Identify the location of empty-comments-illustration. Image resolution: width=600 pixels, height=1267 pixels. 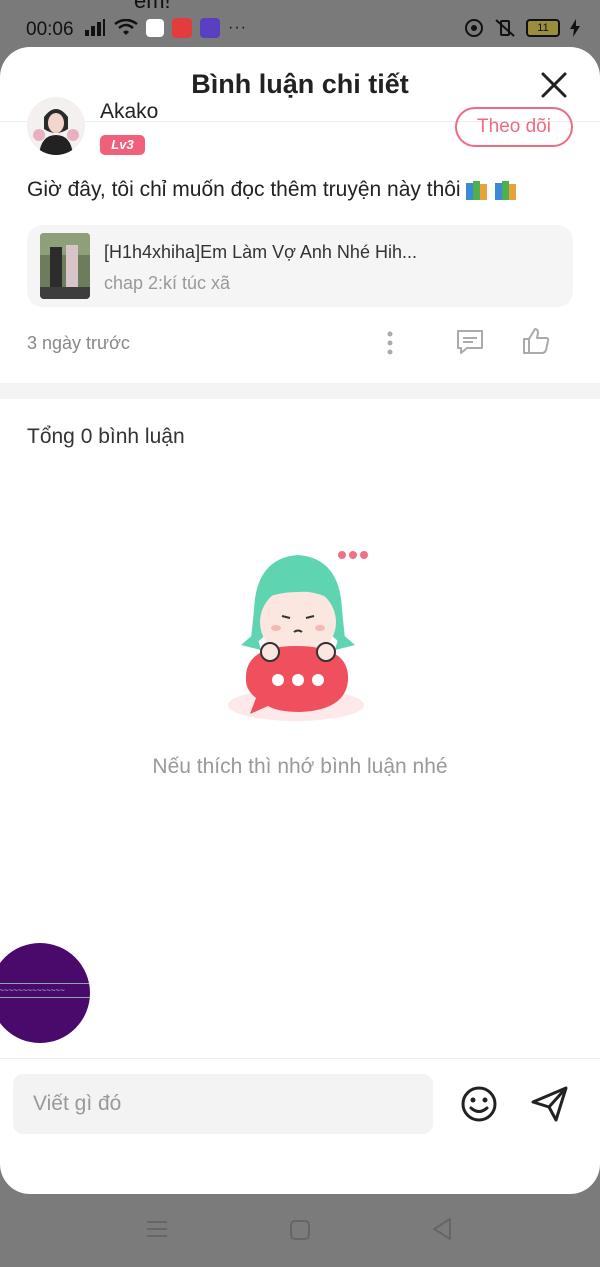
(298, 636).